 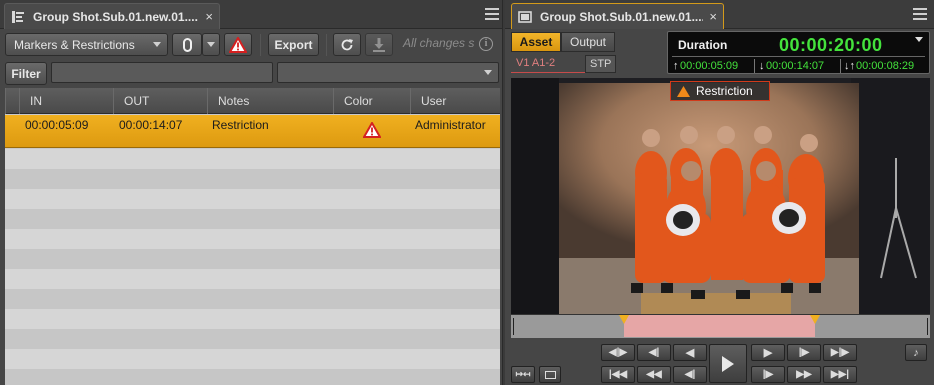 What do you see at coordinates (831, 45) in the screenshot?
I see `timecode-main: 00:00:20:00` at bounding box center [831, 45].